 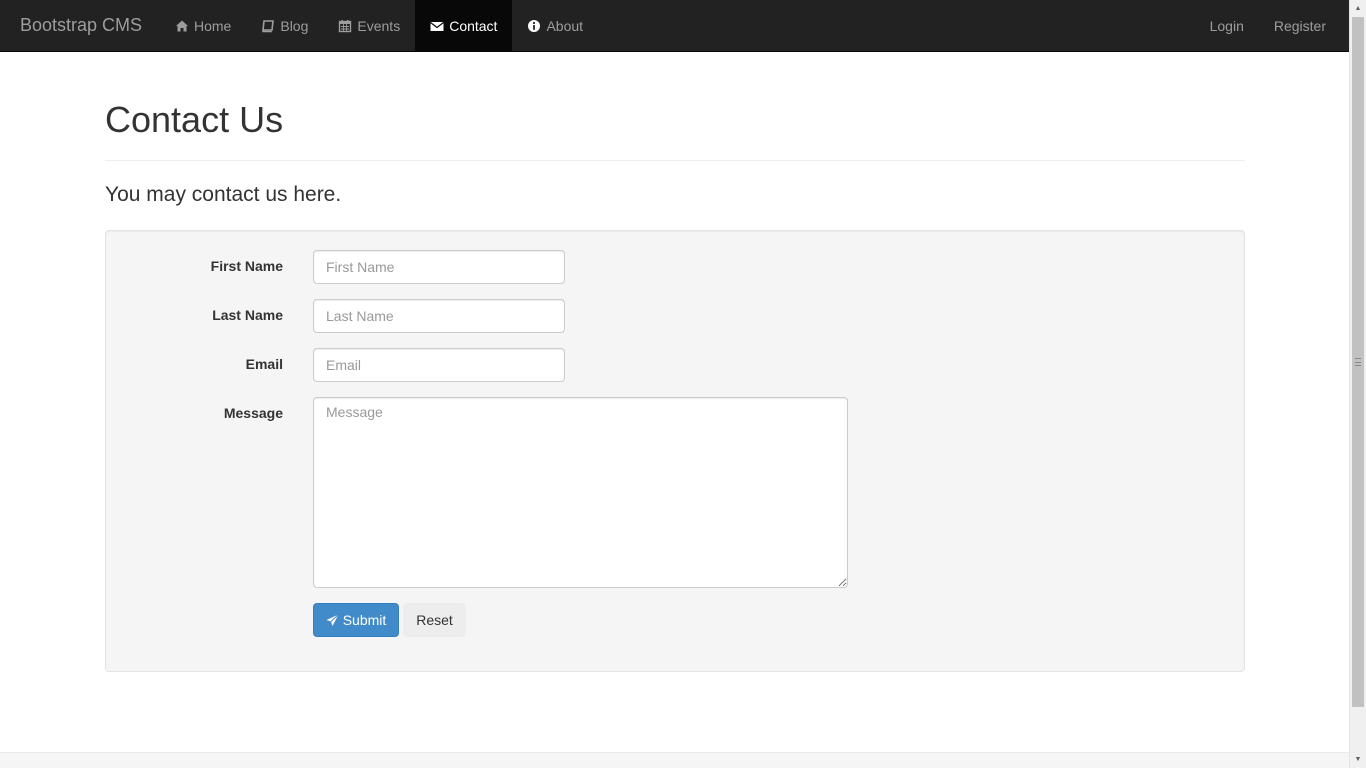 What do you see at coordinates (580, 492) in the screenshot?
I see `message-textarea` at bounding box center [580, 492].